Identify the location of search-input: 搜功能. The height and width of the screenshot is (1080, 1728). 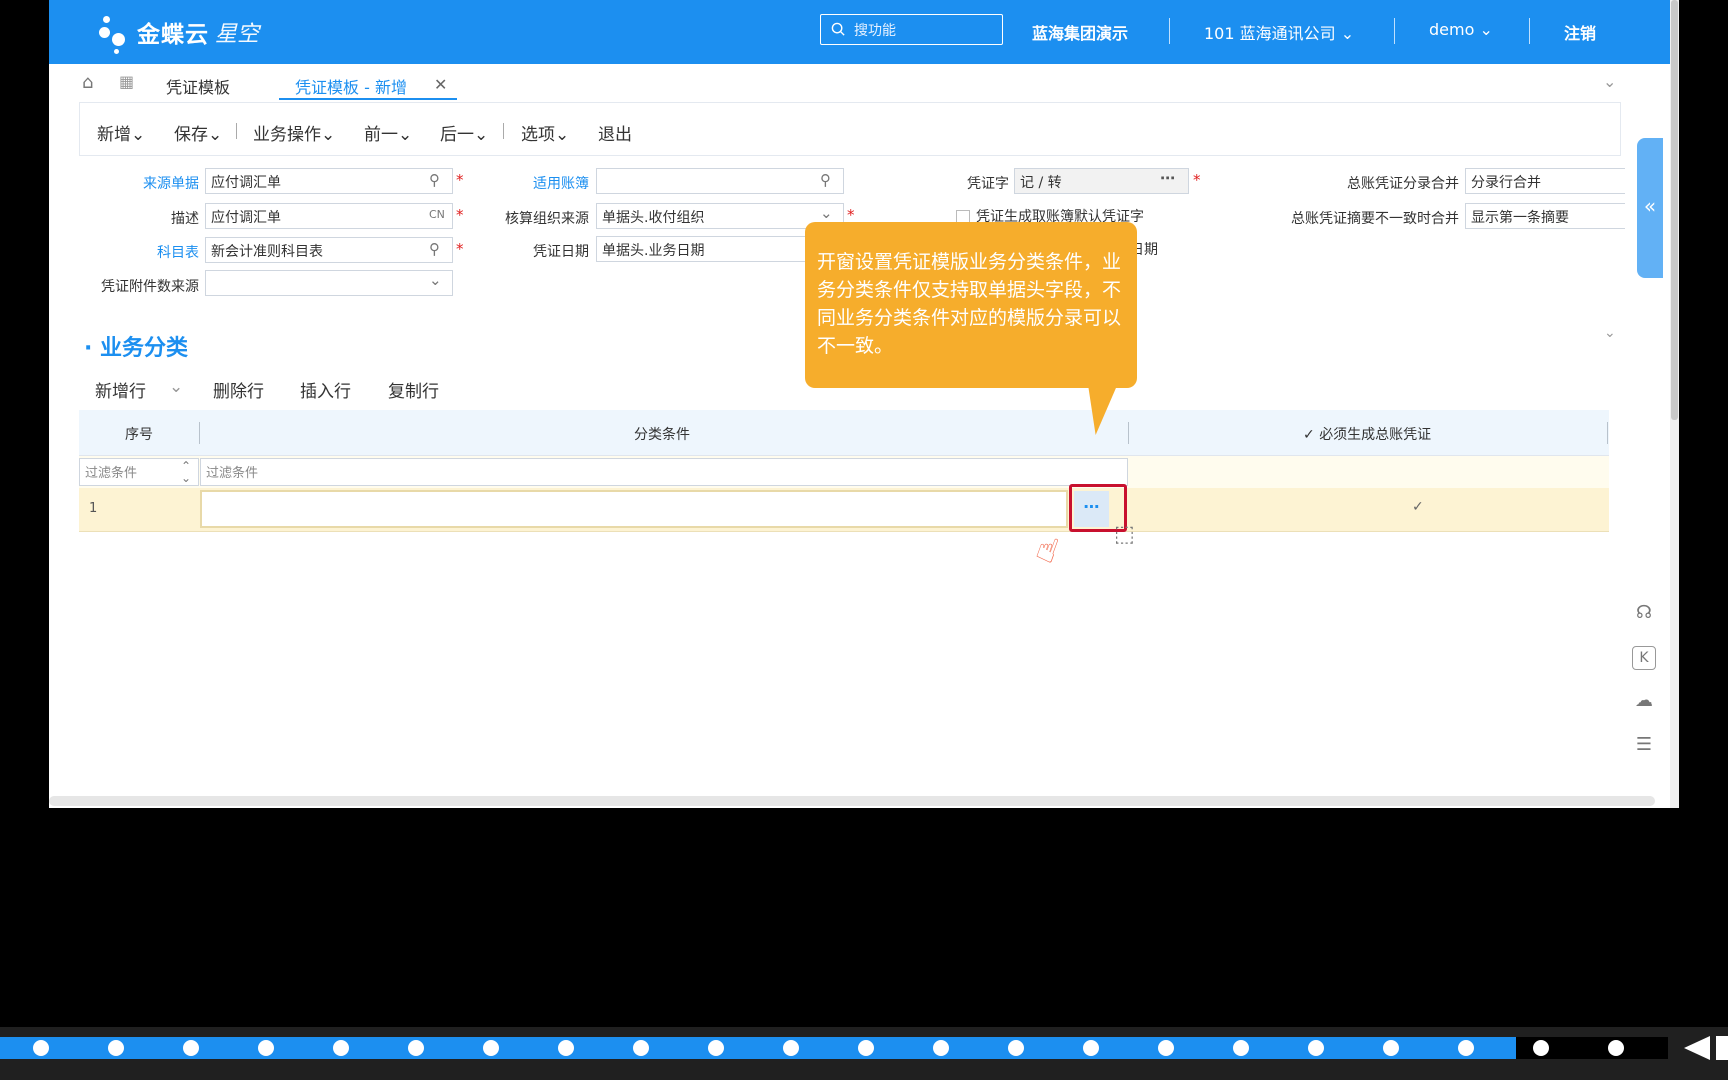
(911, 29).